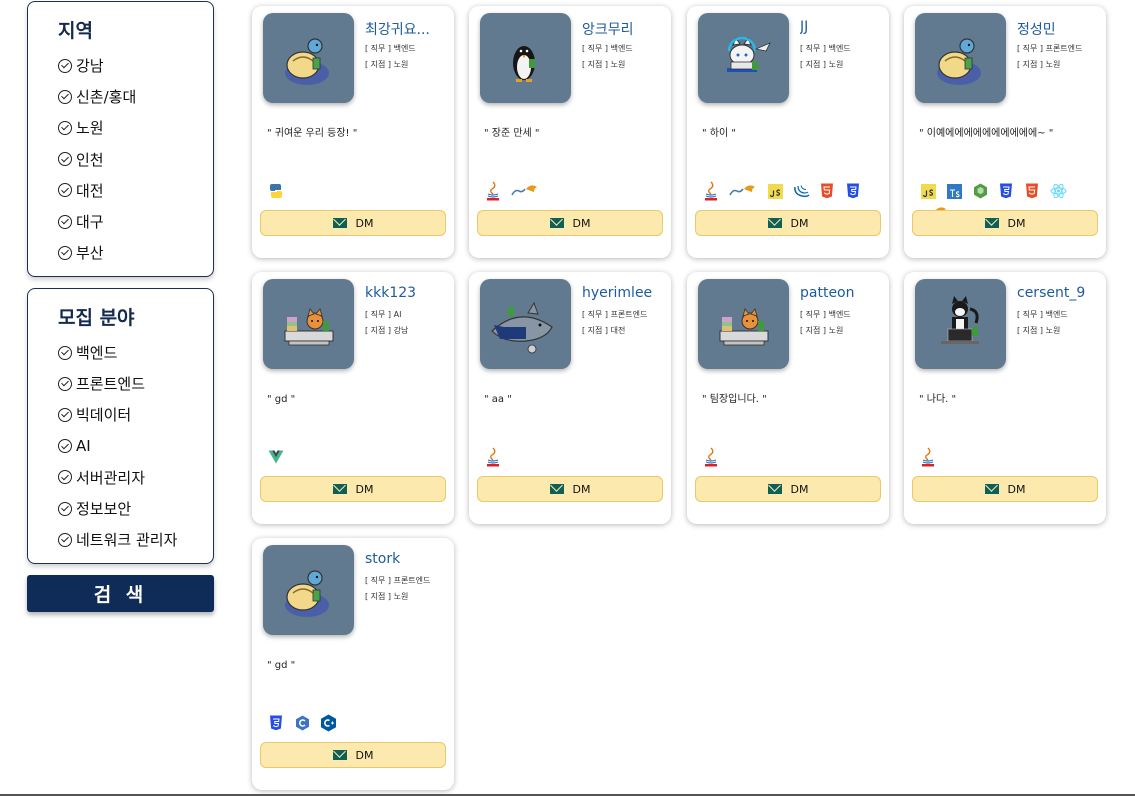 This screenshot has height=796, width=1135. Describe the element at coordinates (135, 252) in the screenshot. I see `region-filter-option: 부산` at that location.